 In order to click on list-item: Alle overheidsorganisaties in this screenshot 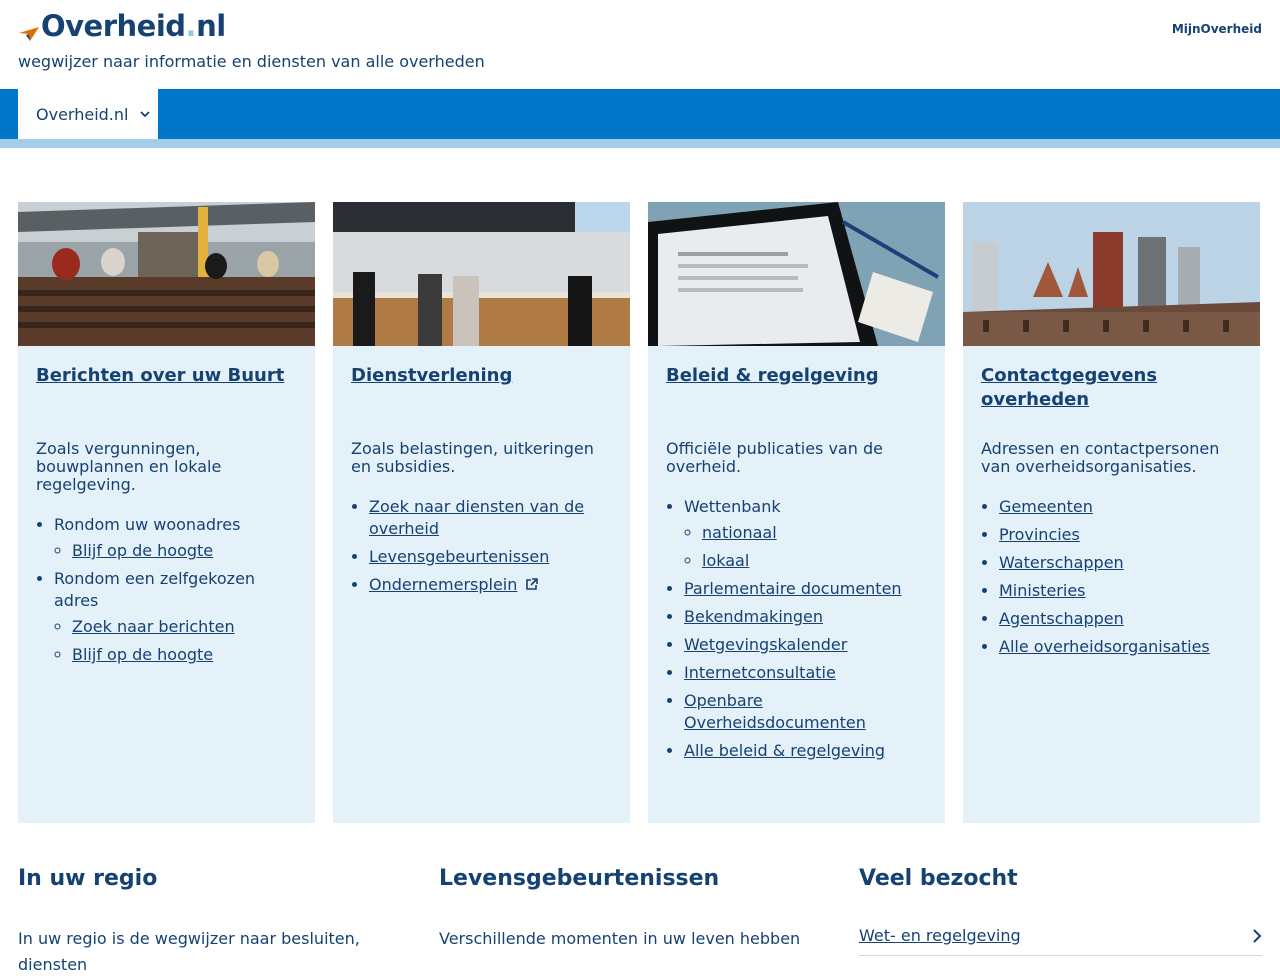, I will do `click(1120, 647)`.